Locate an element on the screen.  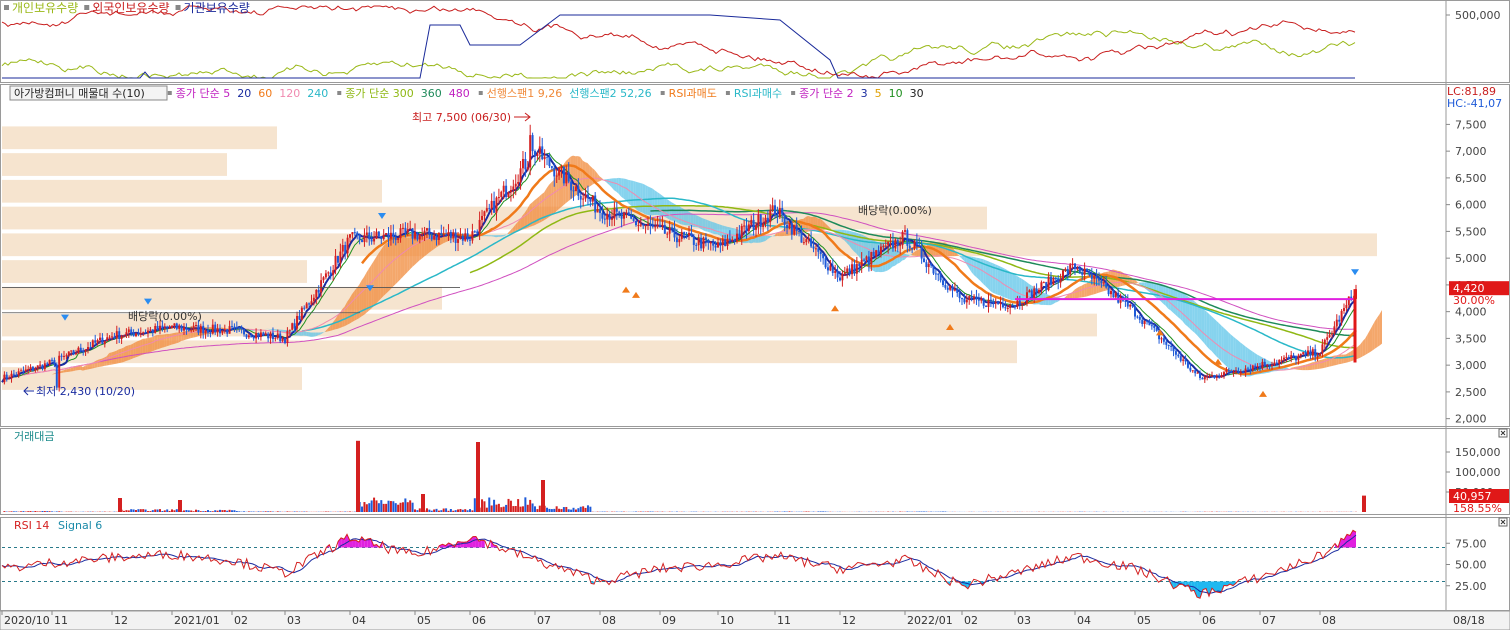
volume-spike-bar is located at coordinates (543, 496).